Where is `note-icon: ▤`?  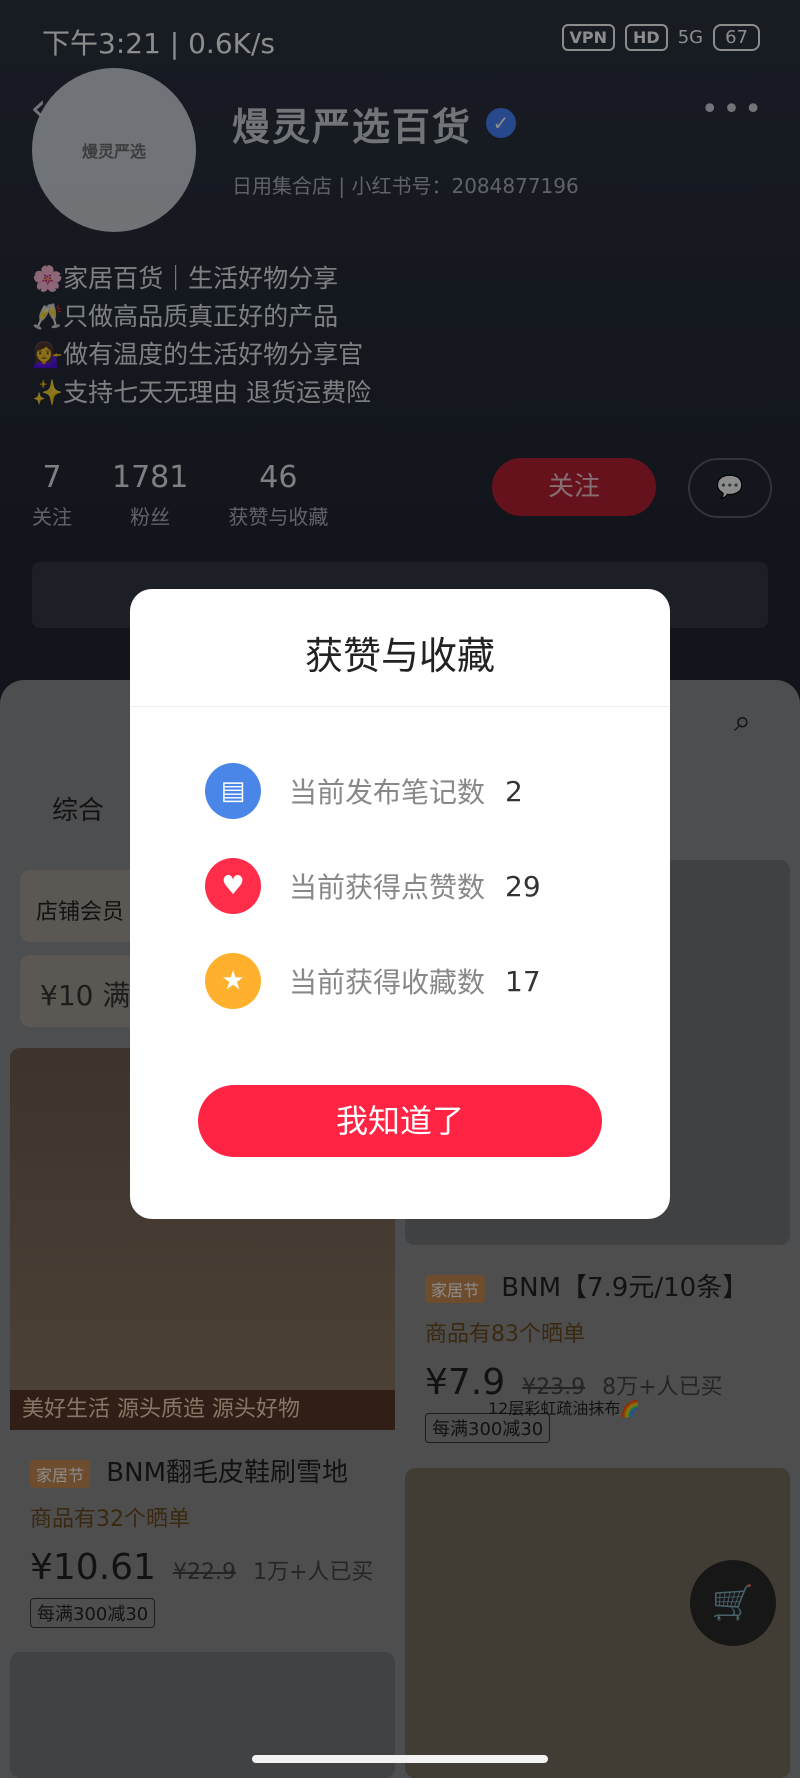 note-icon: ▤ is located at coordinates (233, 791).